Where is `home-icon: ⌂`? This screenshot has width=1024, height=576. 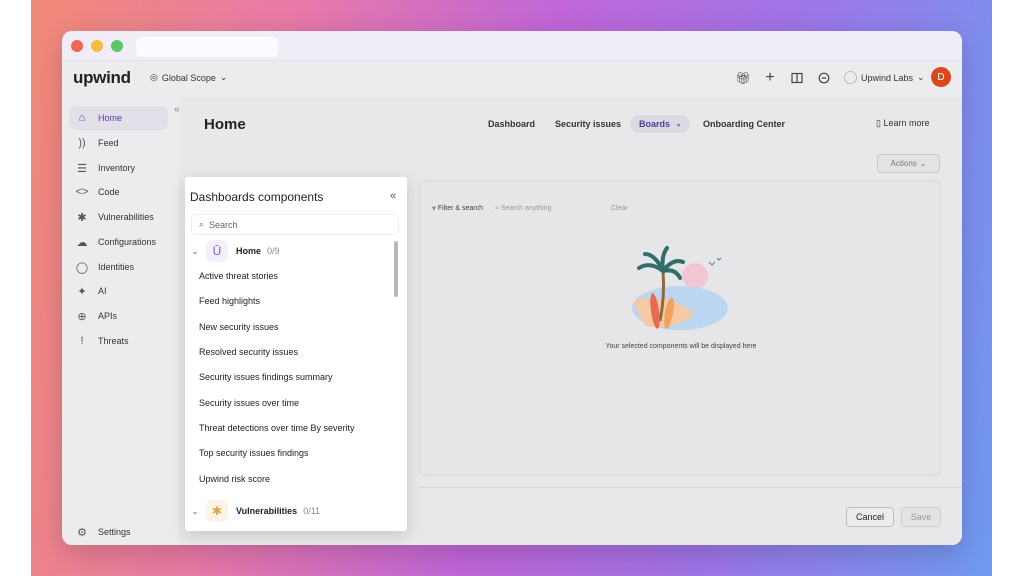
home-icon: ⌂ is located at coordinates (82, 118).